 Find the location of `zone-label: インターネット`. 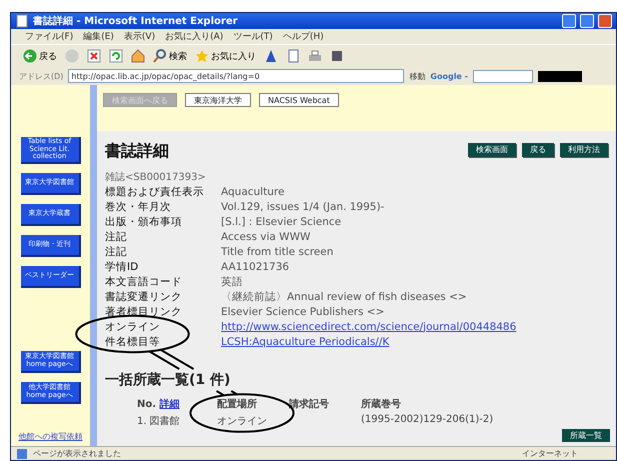

zone-label: インターネット is located at coordinates (550, 453).